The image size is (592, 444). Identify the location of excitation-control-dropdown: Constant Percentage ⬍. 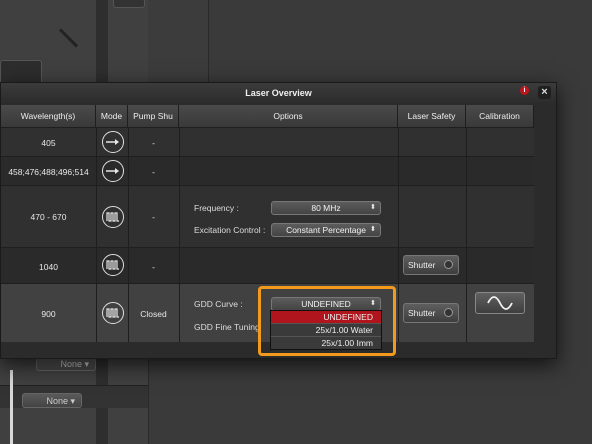
(326, 230).